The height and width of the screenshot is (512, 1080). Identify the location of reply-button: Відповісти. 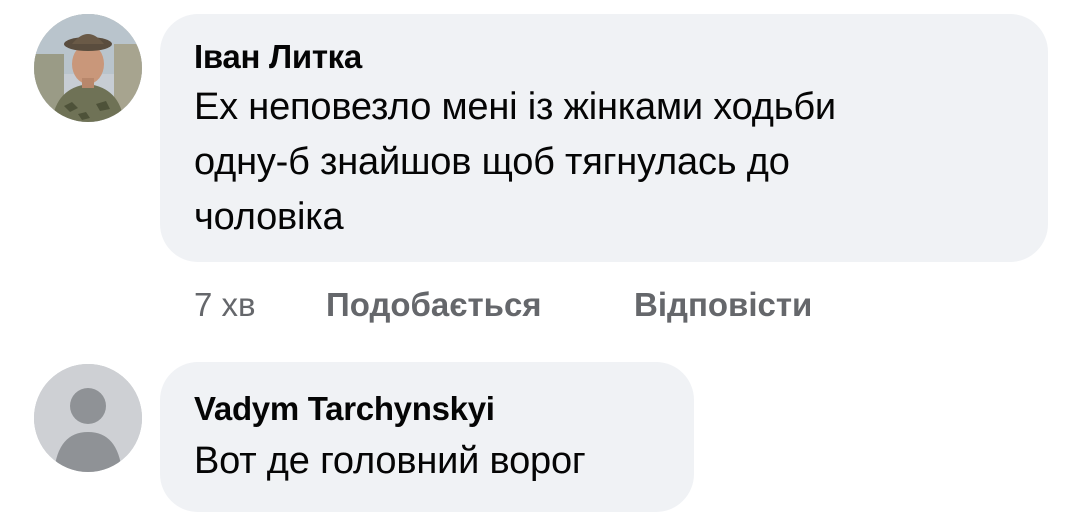
(723, 305).